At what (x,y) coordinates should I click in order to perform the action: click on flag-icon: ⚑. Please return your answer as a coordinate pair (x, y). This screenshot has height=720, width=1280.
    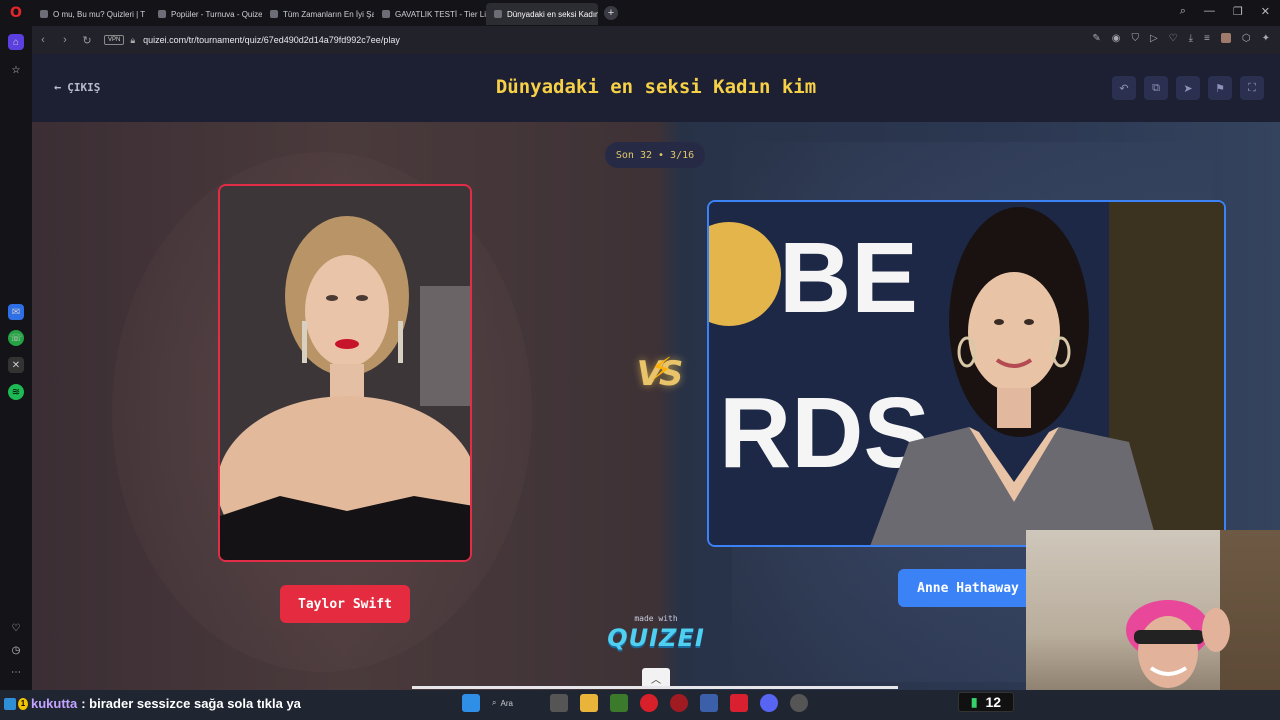
    Looking at the image, I should click on (1220, 88).